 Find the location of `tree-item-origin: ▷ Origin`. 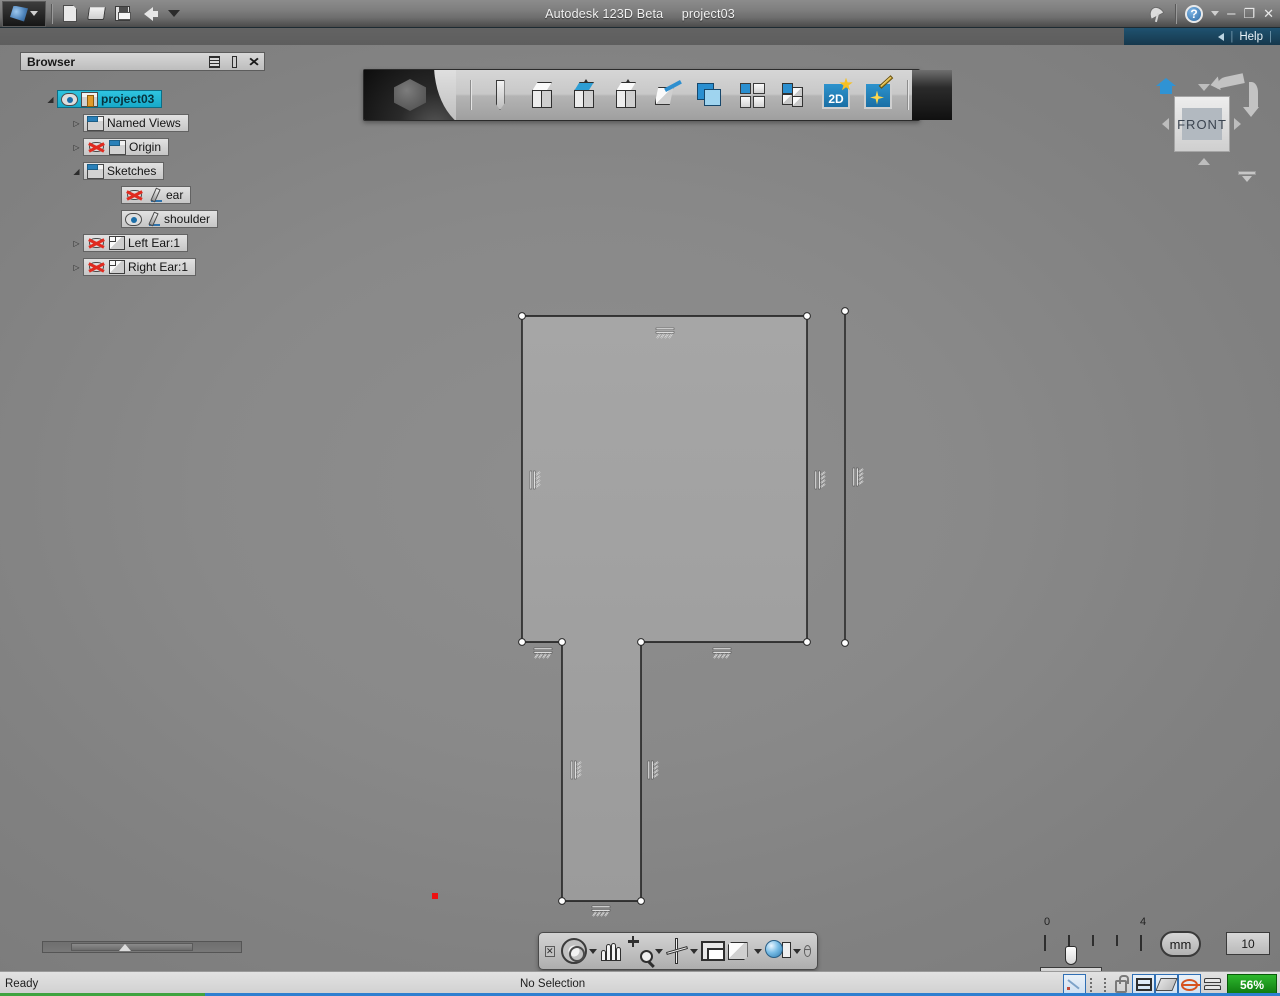

tree-item-origin: ▷ Origin is located at coordinates (120, 147).